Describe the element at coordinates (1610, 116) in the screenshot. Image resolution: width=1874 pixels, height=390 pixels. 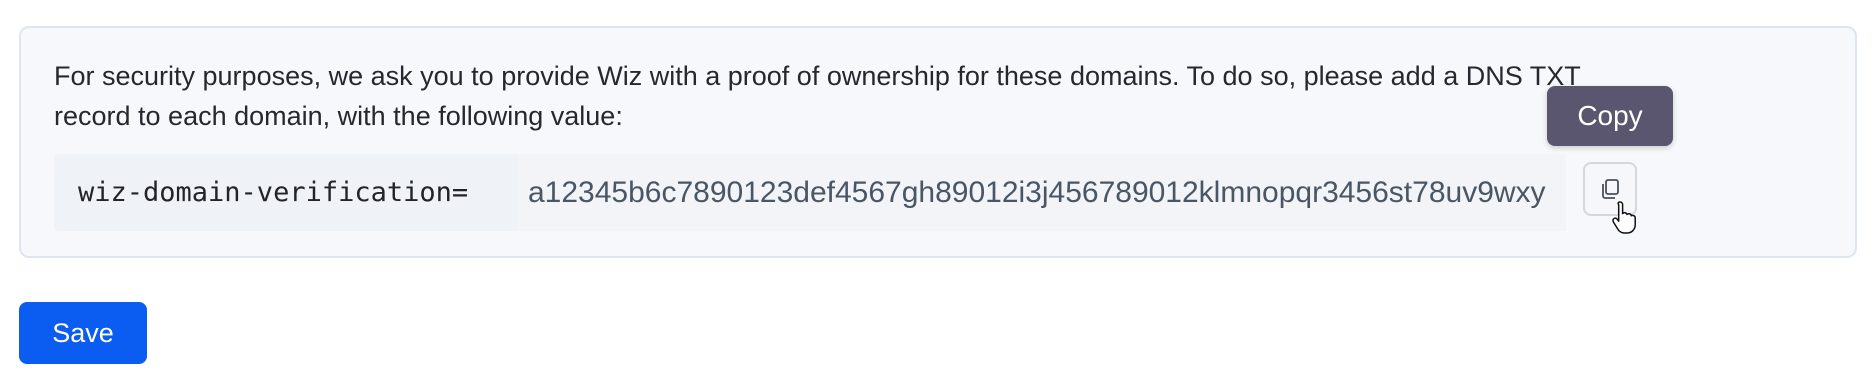
I see `copy-tooltip: Copy` at that location.